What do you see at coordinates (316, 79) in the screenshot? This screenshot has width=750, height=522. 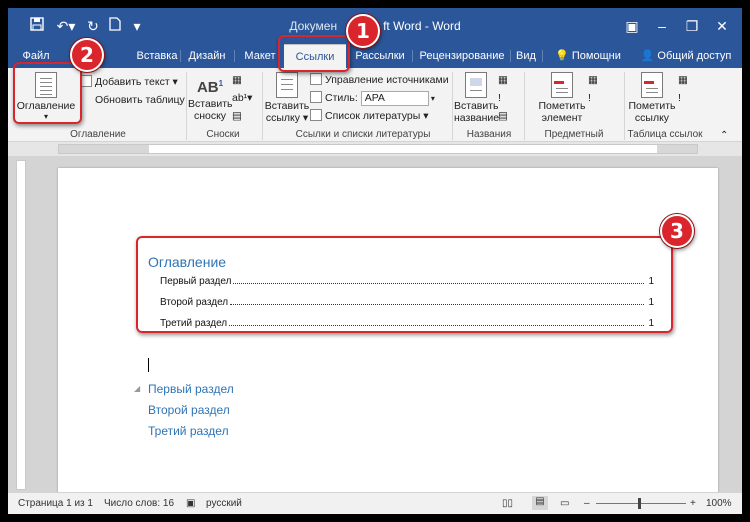 I see `manage-sources-icon` at bounding box center [316, 79].